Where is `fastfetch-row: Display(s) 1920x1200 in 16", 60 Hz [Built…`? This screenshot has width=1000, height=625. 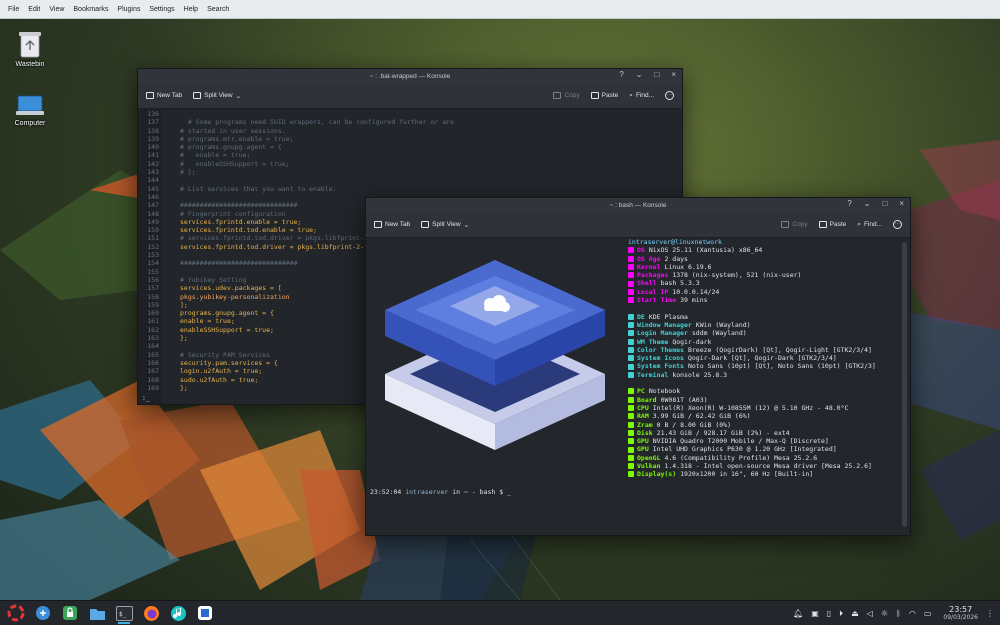 fastfetch-row: Display(s) 1920x1200 in 16", 60 Hz [Built… is located at coordinates (752, 474).